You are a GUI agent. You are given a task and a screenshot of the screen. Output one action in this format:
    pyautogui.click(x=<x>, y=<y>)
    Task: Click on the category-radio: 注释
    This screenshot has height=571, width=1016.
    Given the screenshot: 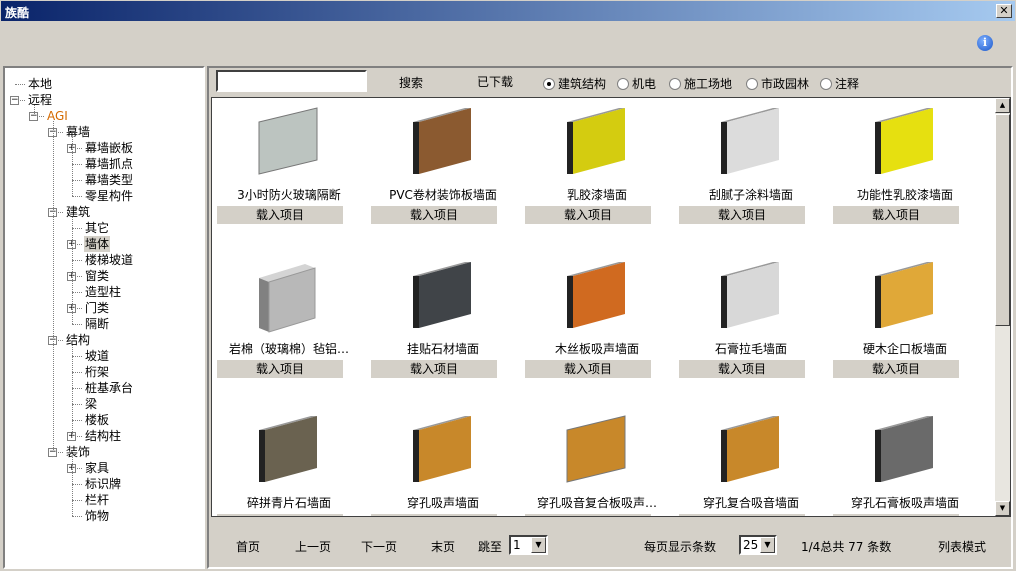 What is the action you would take?
    pyautogui.click(x=839, y=83)
    